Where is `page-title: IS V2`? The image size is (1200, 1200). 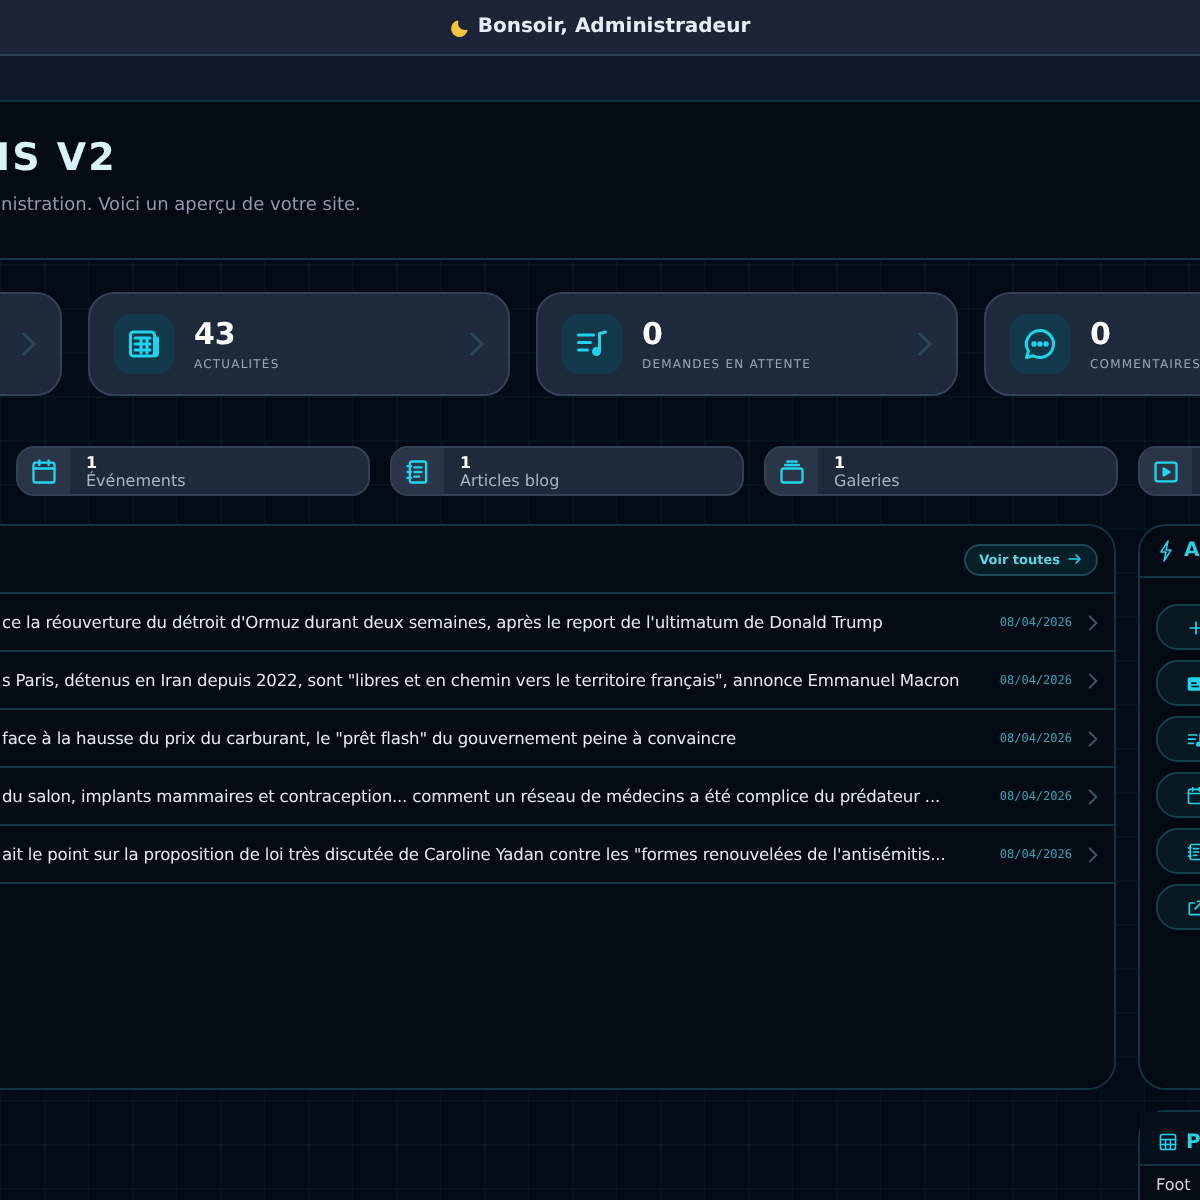 page-title: IS V2 is located at coordinates (59, 158).